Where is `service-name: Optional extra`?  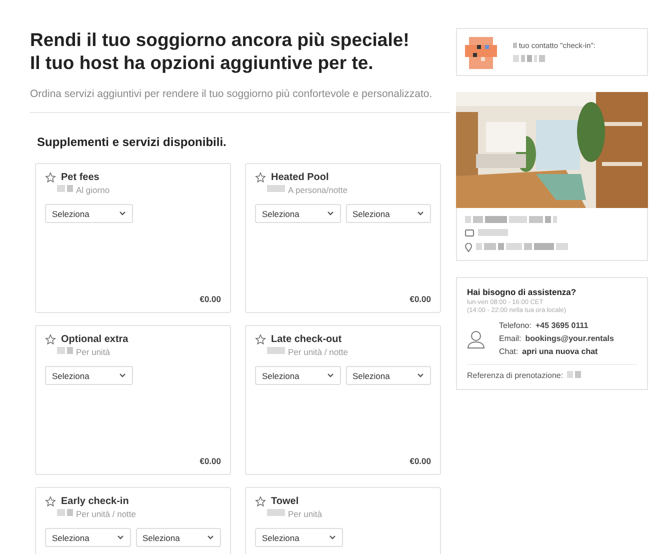 service-name: Optional extra is located at coordinates (94, 339).